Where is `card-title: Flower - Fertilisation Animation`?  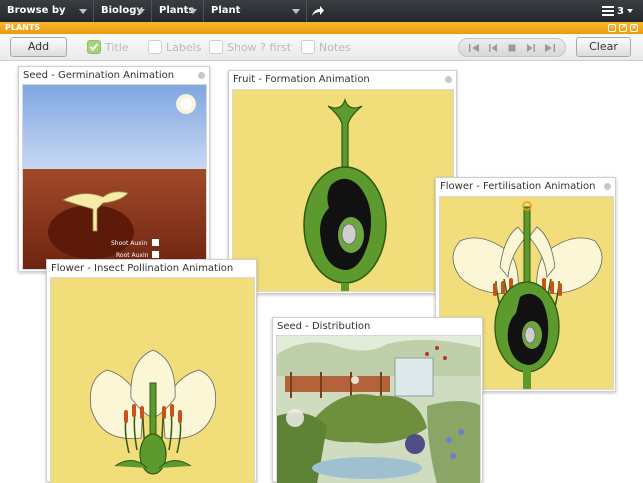 card-title: Flower - Fertilisation Animation is located at coordinates (518, 186).